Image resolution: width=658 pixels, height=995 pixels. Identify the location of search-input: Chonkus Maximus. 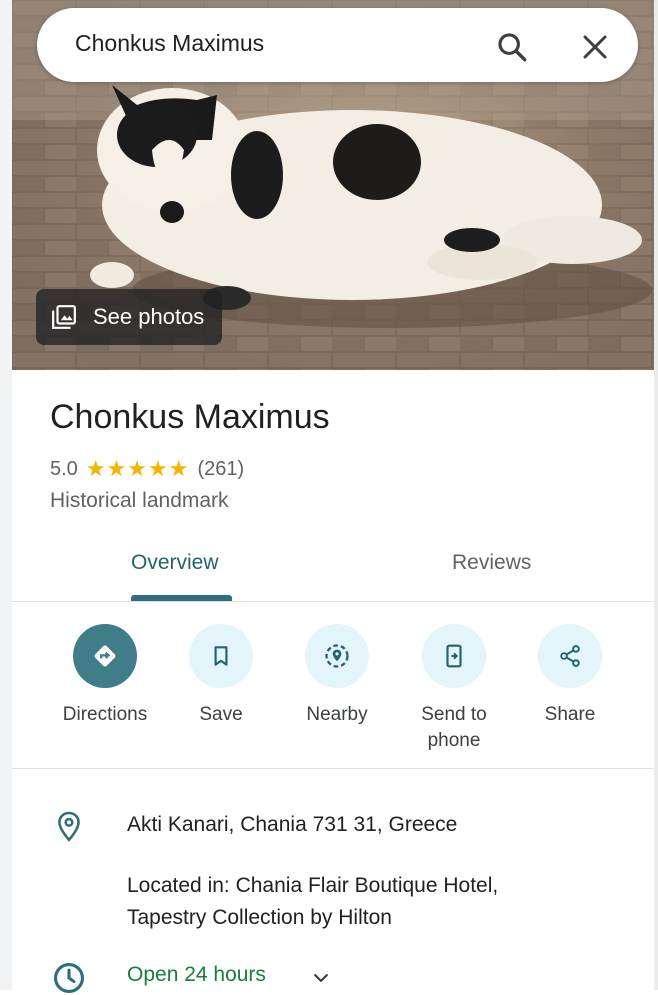
(169, 43).